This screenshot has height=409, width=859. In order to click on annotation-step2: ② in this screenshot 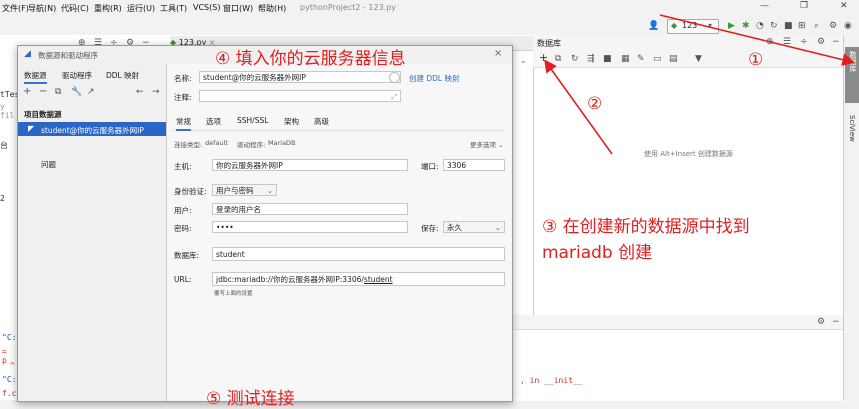, I will do `click(595, 104)`.